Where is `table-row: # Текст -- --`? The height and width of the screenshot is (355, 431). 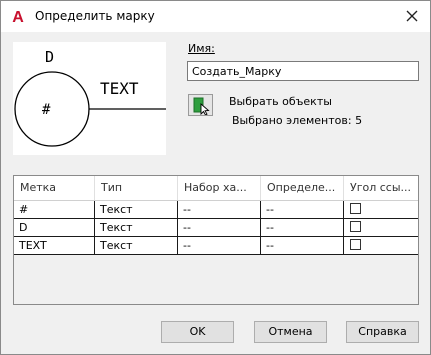 table-row: # Текст -- -- is located at coordinates (216, 210).